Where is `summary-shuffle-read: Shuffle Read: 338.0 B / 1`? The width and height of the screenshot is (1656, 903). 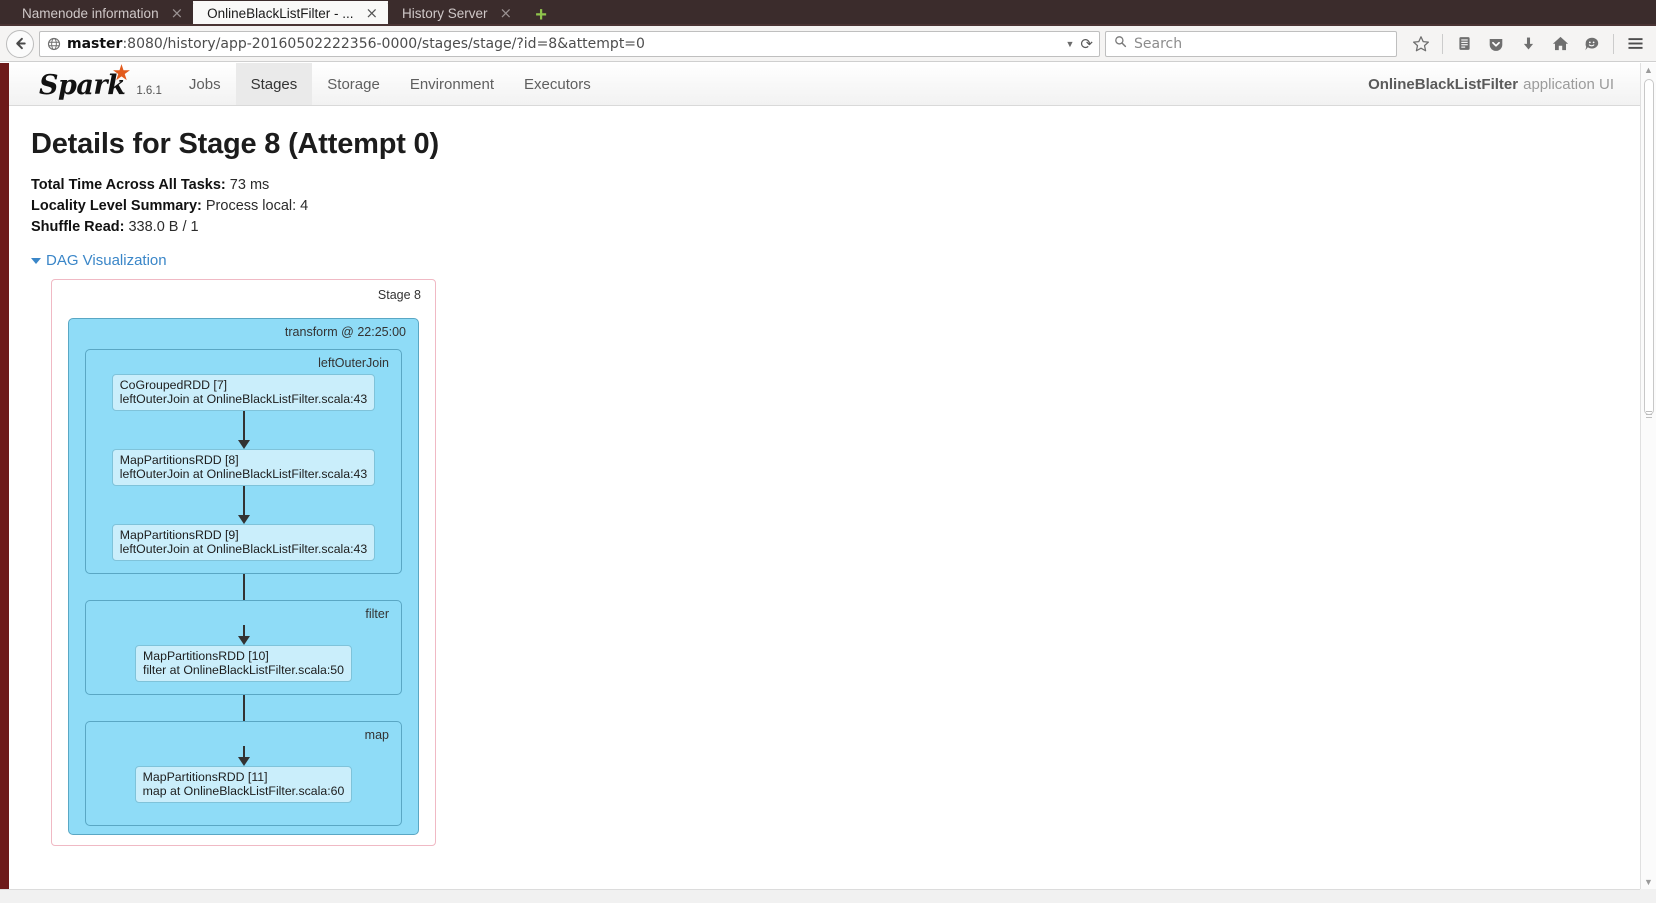
summary-shuffle-read: Shuffle Read: 338.0 B / 1 is located at coordinates (835, 227).